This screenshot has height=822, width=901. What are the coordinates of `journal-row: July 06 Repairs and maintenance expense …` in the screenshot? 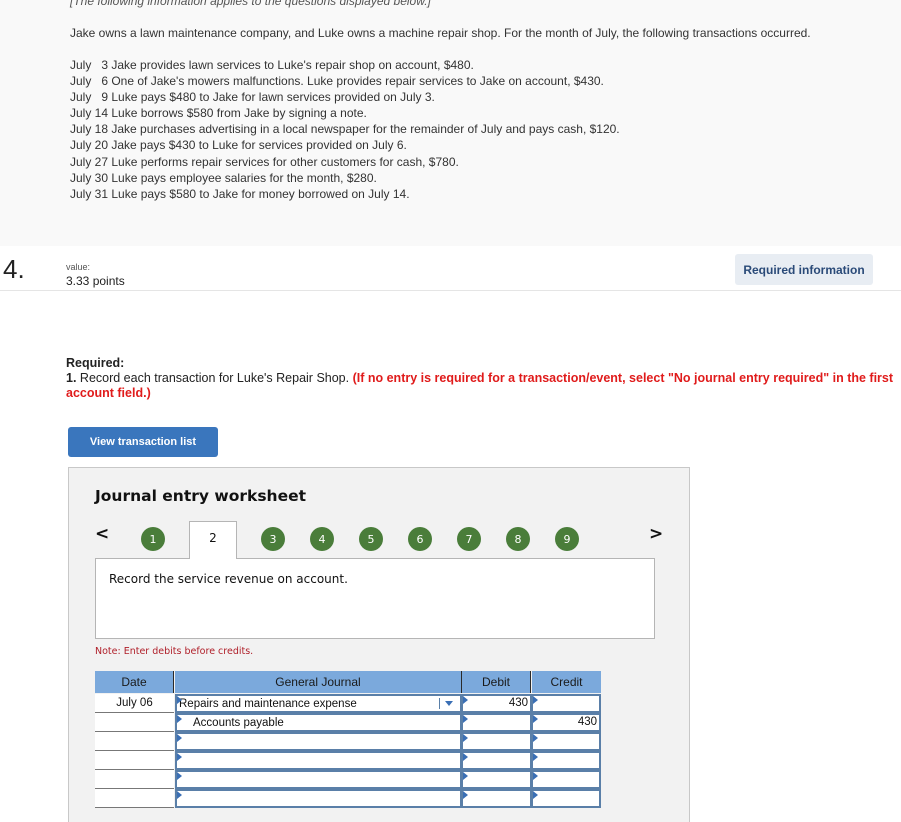 It's located at (348, 703).